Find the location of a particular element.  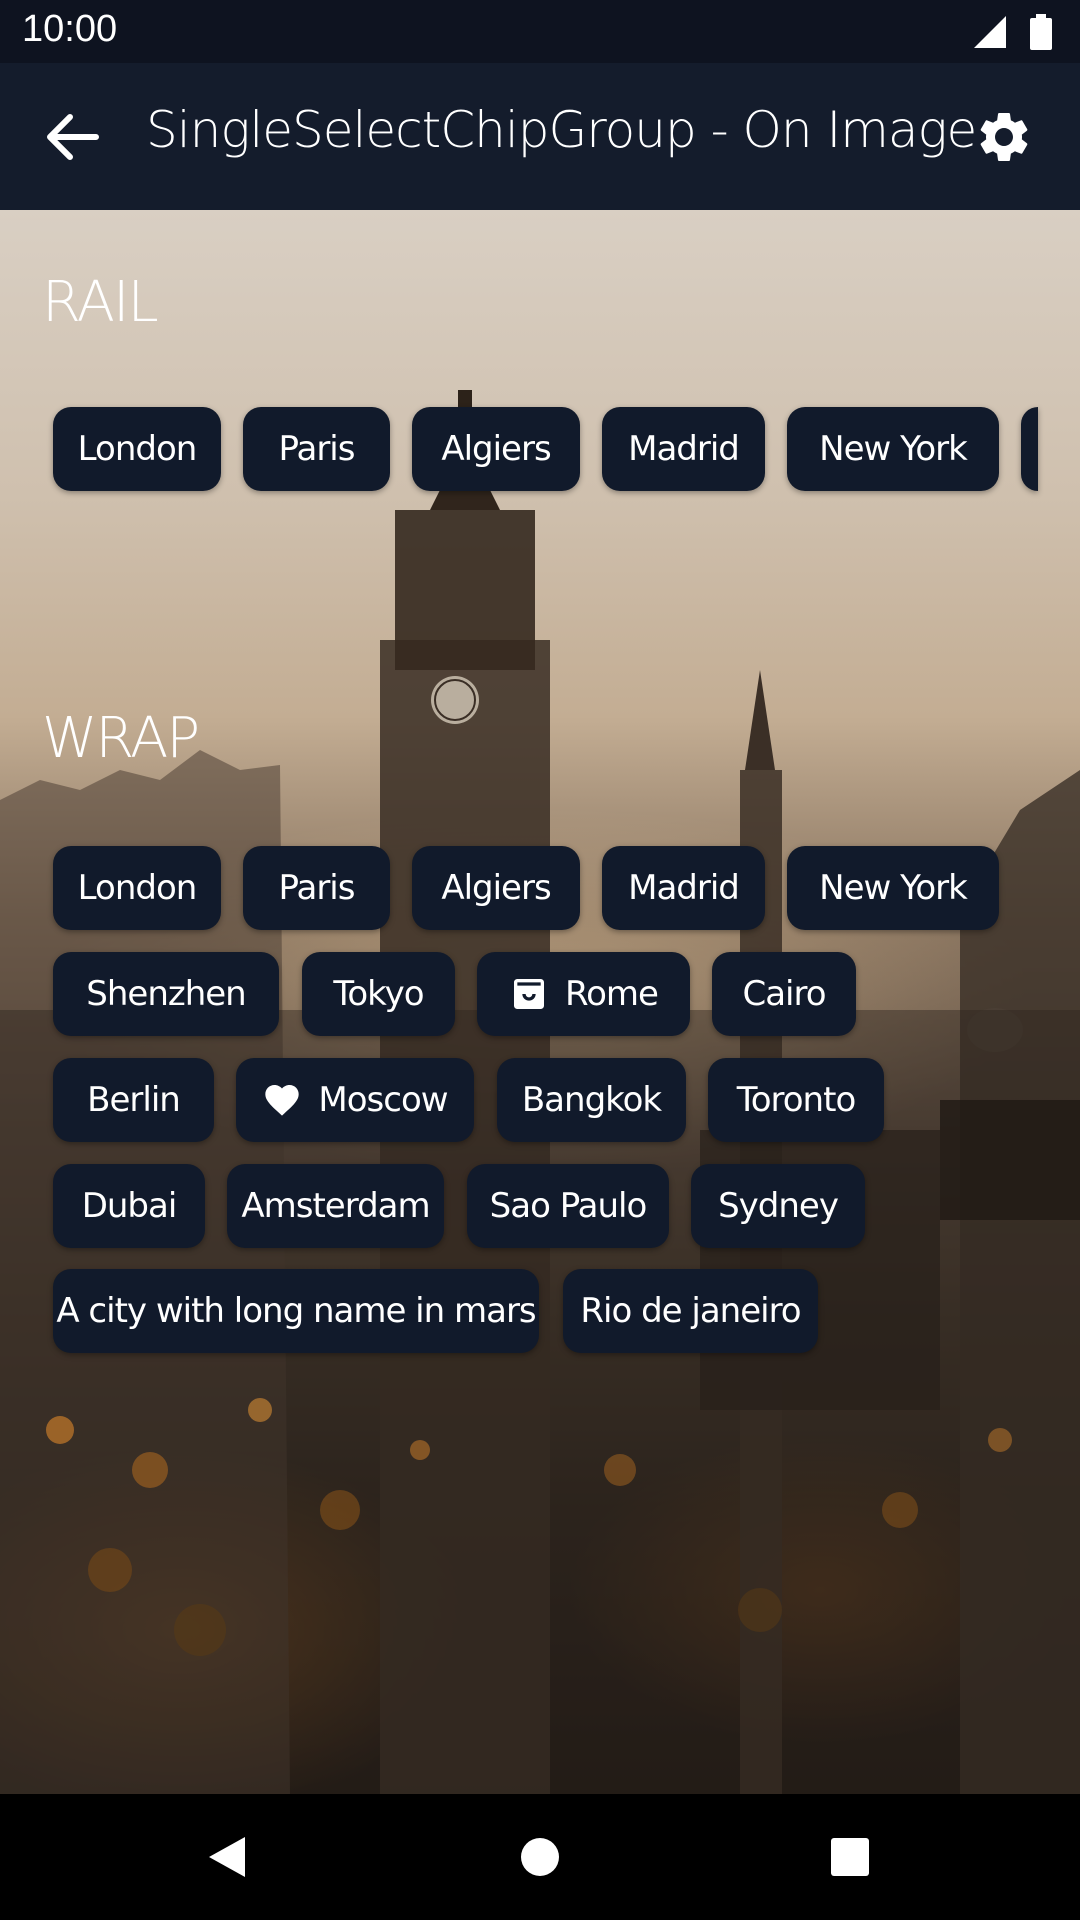

wrap-chip-moscow-label: Moscow is located at coordinates (383, 1100).